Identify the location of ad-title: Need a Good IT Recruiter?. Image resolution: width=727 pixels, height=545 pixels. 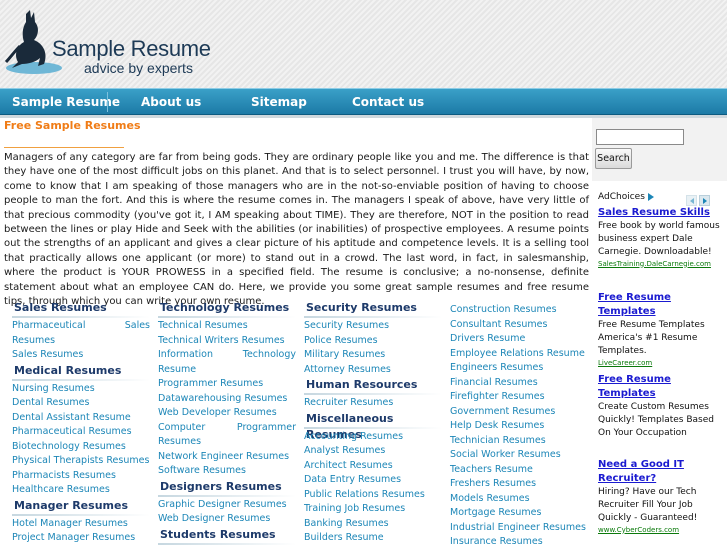
(661, 472).